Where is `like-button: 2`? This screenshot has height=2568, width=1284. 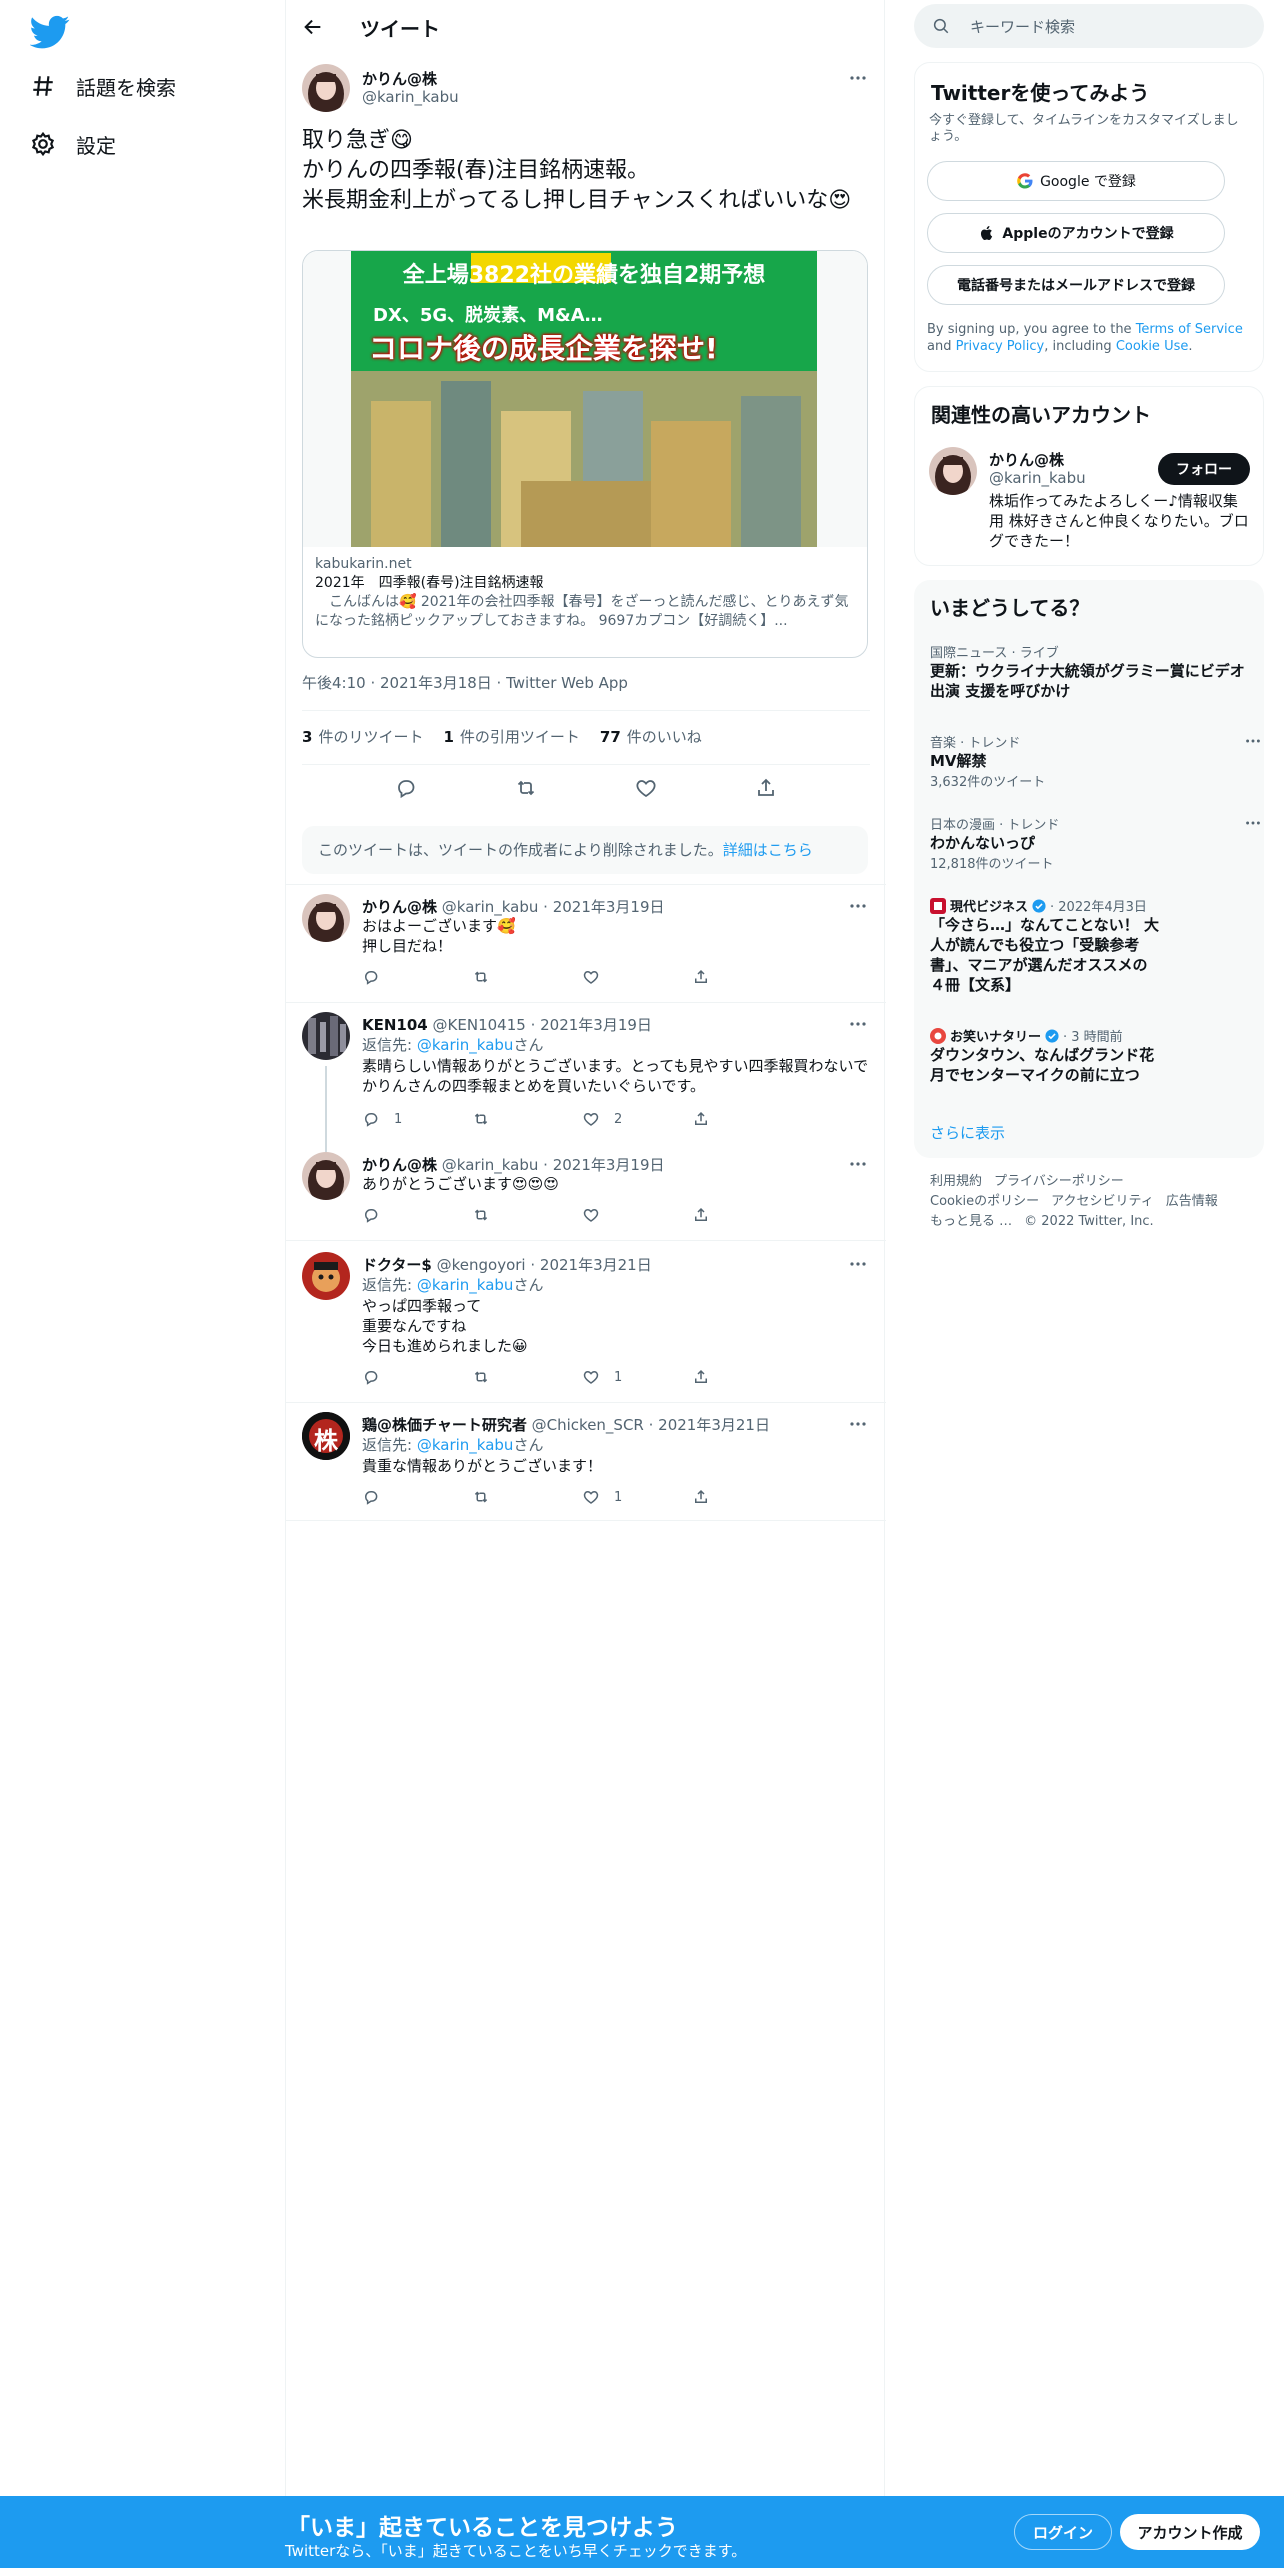 like-button: 2 is located at coordinates (637, 1119).